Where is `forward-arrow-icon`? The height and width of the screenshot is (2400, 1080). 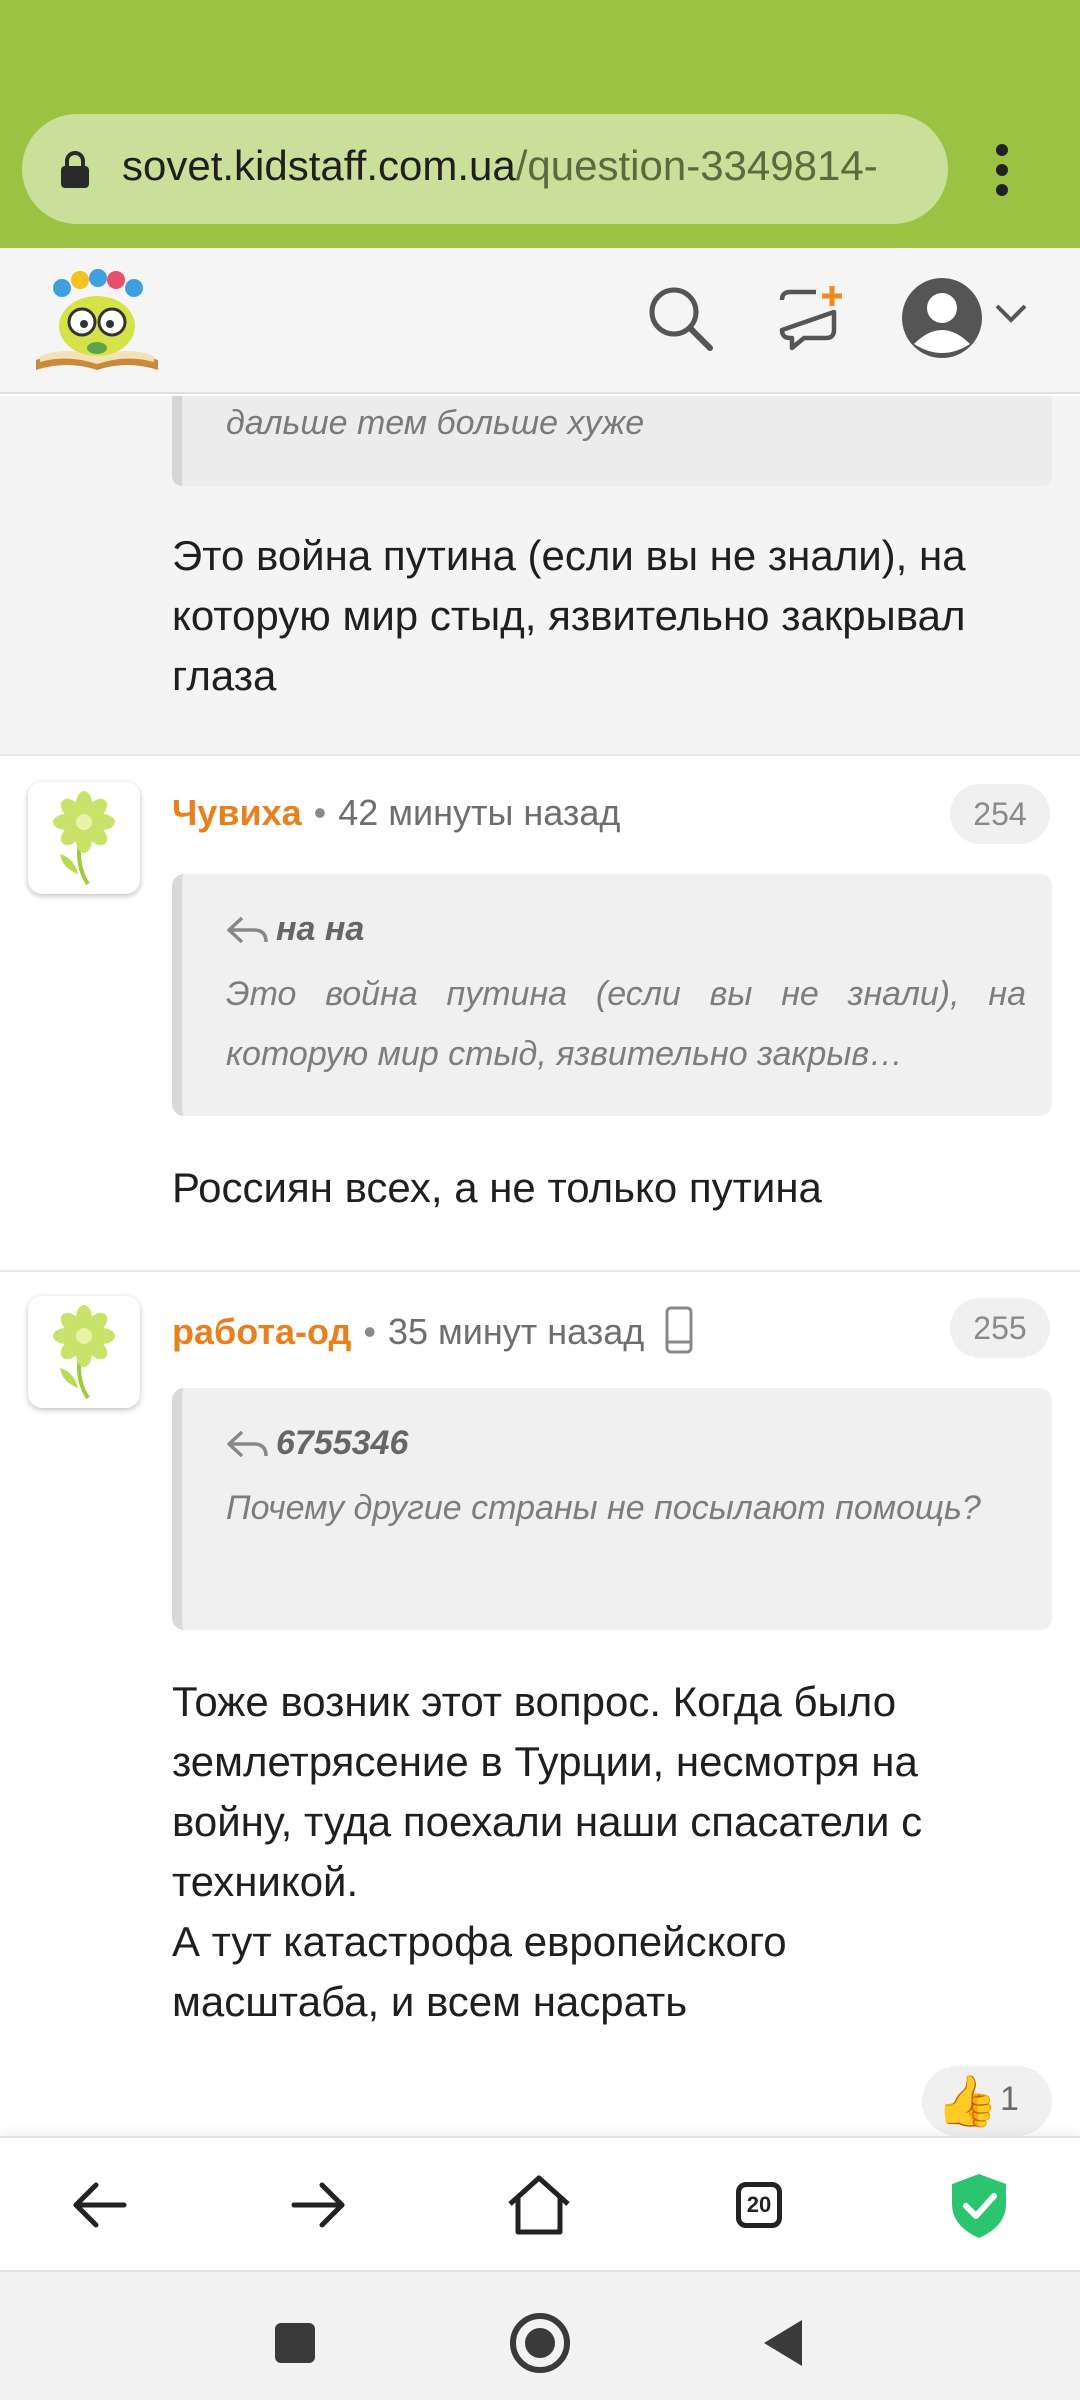
forward-arrow-icon is located at coordinates (319, 2205).